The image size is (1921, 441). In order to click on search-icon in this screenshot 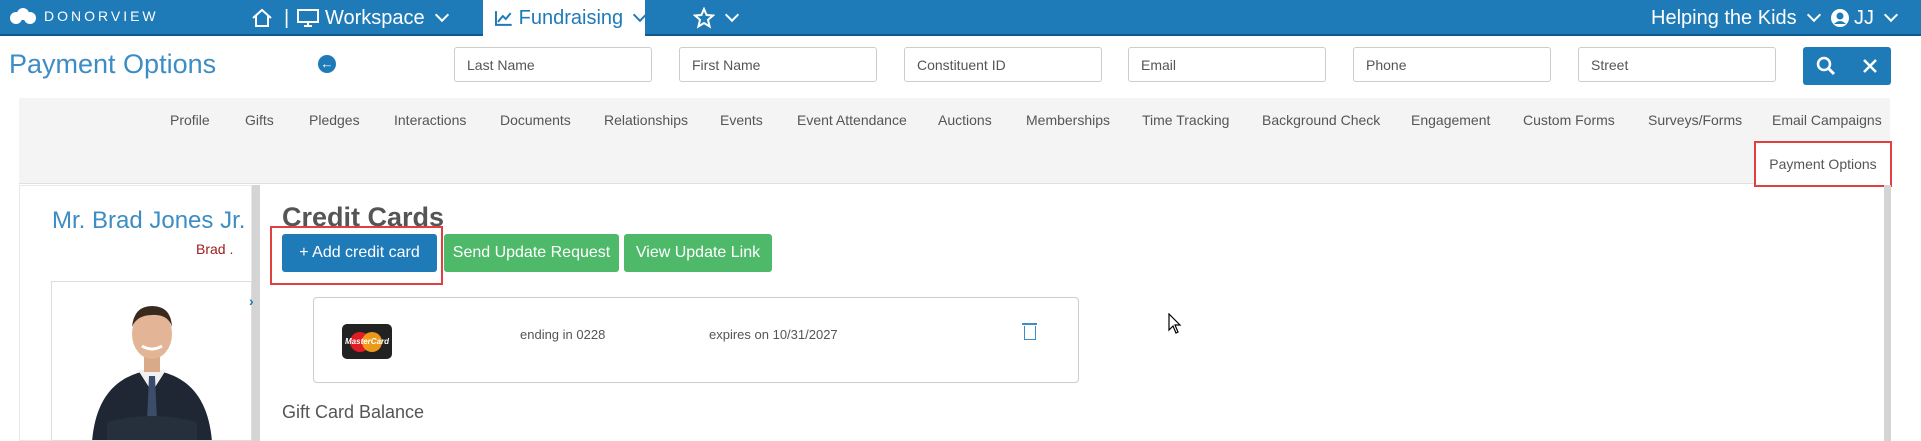, I will do `click(1826, 66)`.